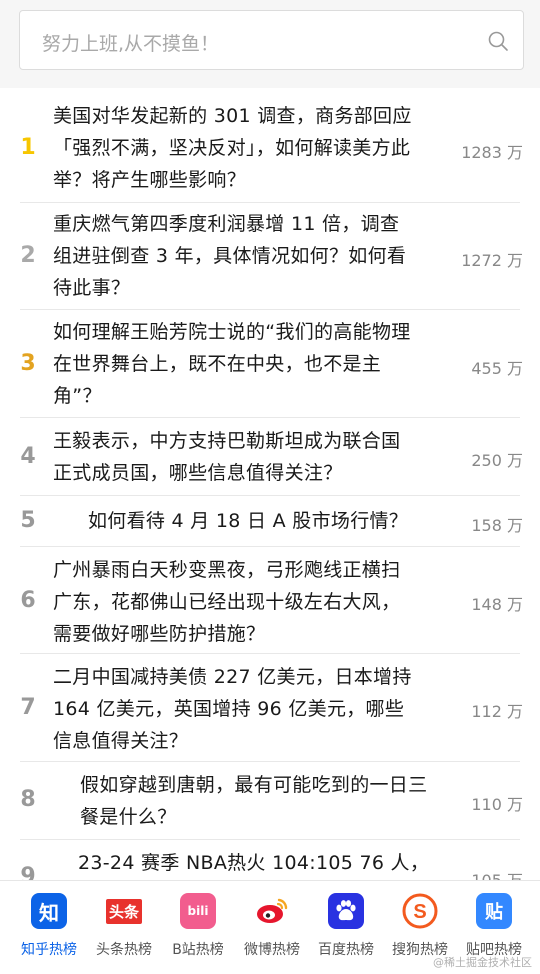 This screenshot has height=974, width=540. I want to click on baidu-icon, so click(346, 911).